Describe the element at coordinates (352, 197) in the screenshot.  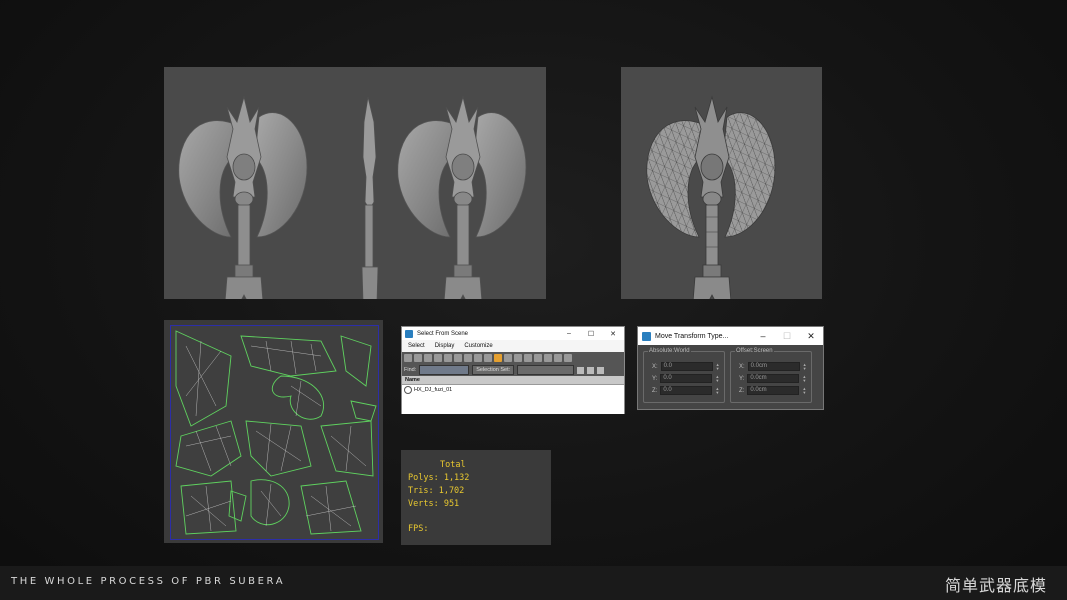
I see `axe-model-views` at that location.